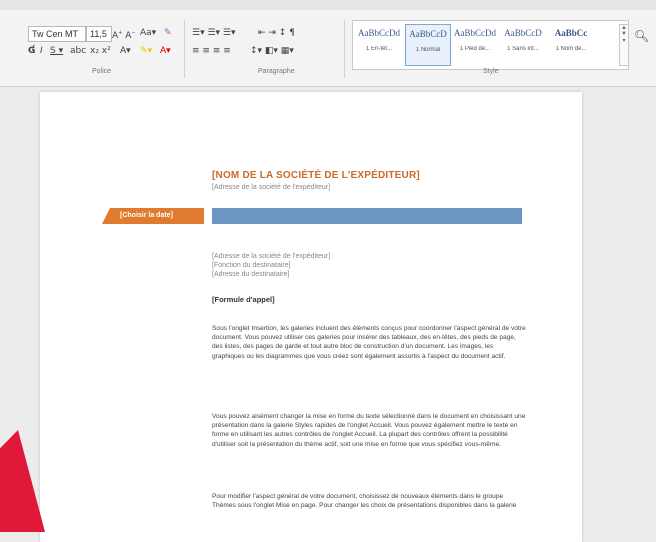 This screenshot has width=656, height=542. Describe the element at coordinates (41, 51) in the screenshot. I see `italic-button: I` at that location.